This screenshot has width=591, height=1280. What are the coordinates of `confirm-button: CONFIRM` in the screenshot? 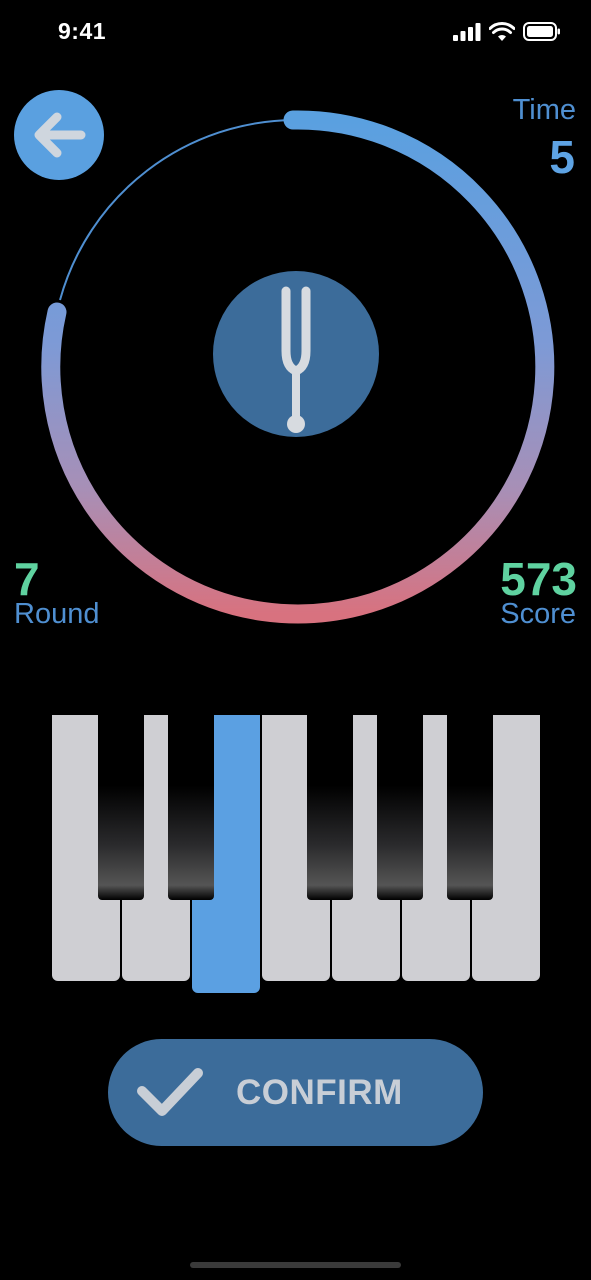 It's located at (295, 1092).